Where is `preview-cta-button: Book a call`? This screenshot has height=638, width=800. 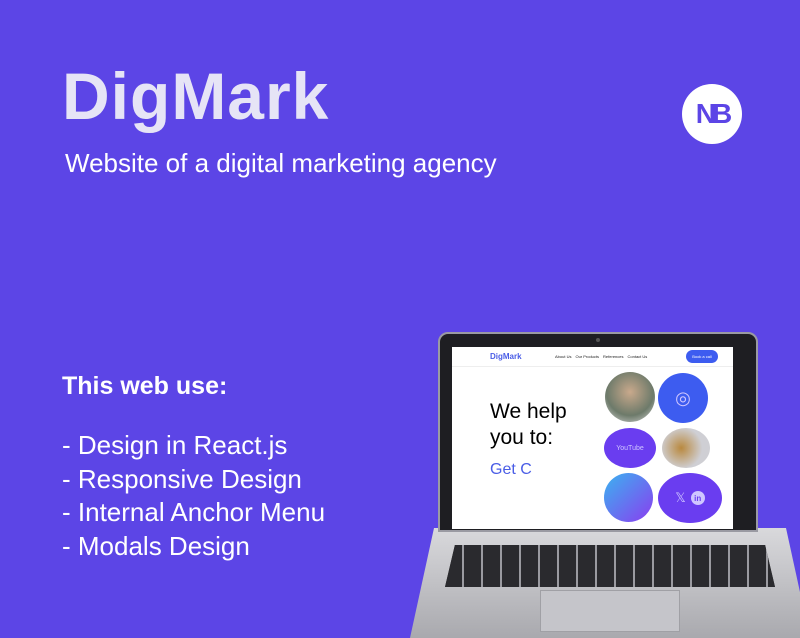 preview-cta-button: Book a call is located at coordinates (702, 356).